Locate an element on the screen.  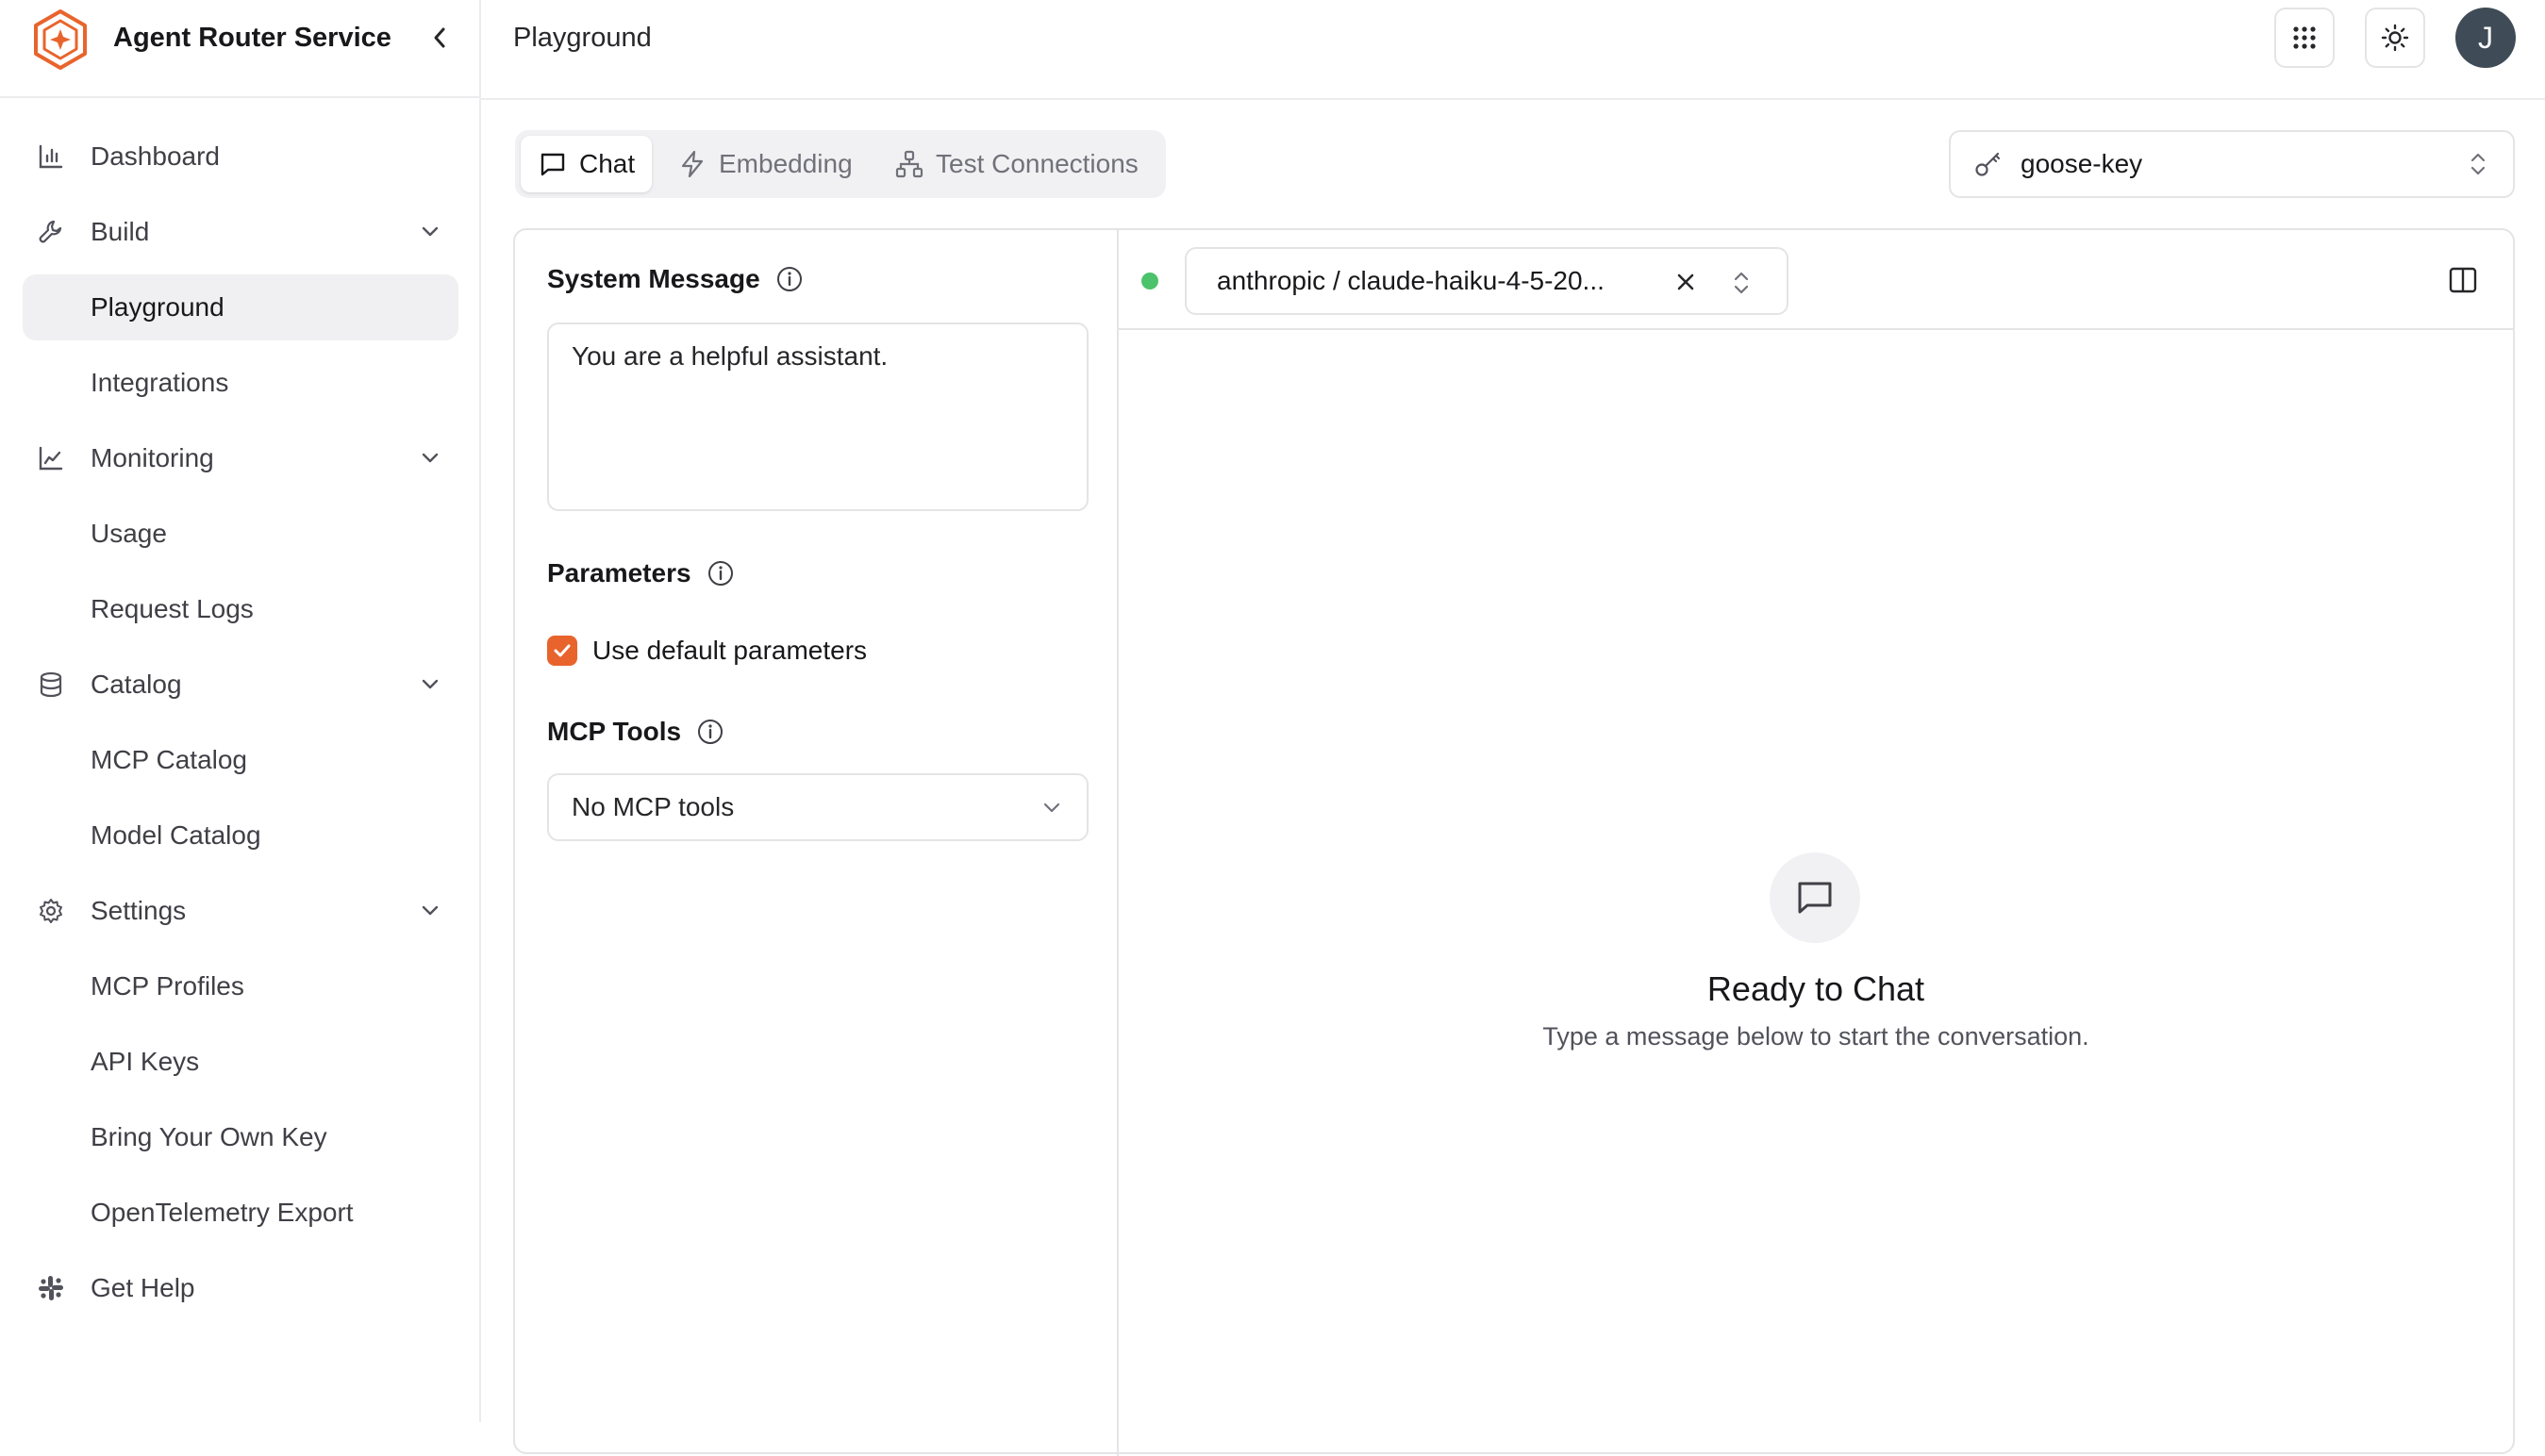
sidebar-item-integrations: Integrations is located at coordinates (240, 383).